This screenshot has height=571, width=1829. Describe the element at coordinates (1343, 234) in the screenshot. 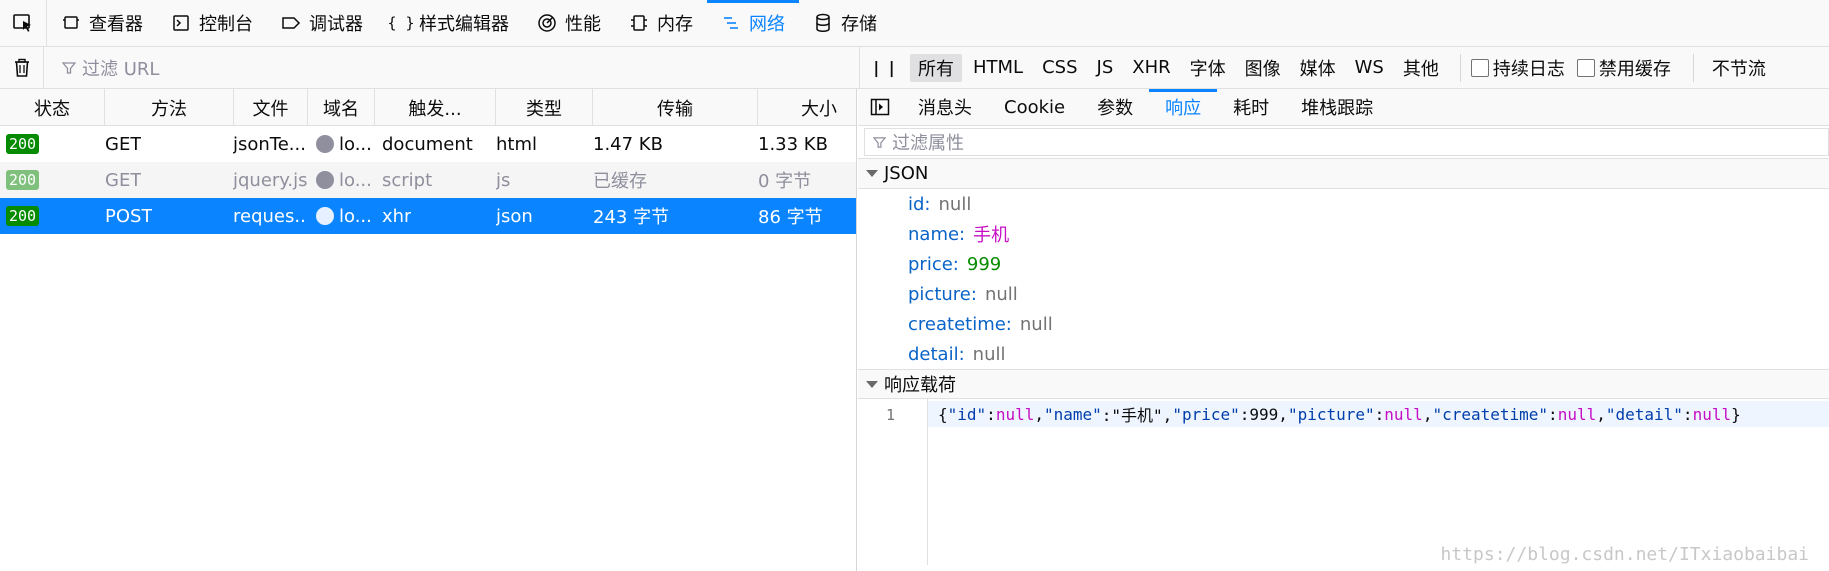

I see `json-field-name: name: 手机` at that location.